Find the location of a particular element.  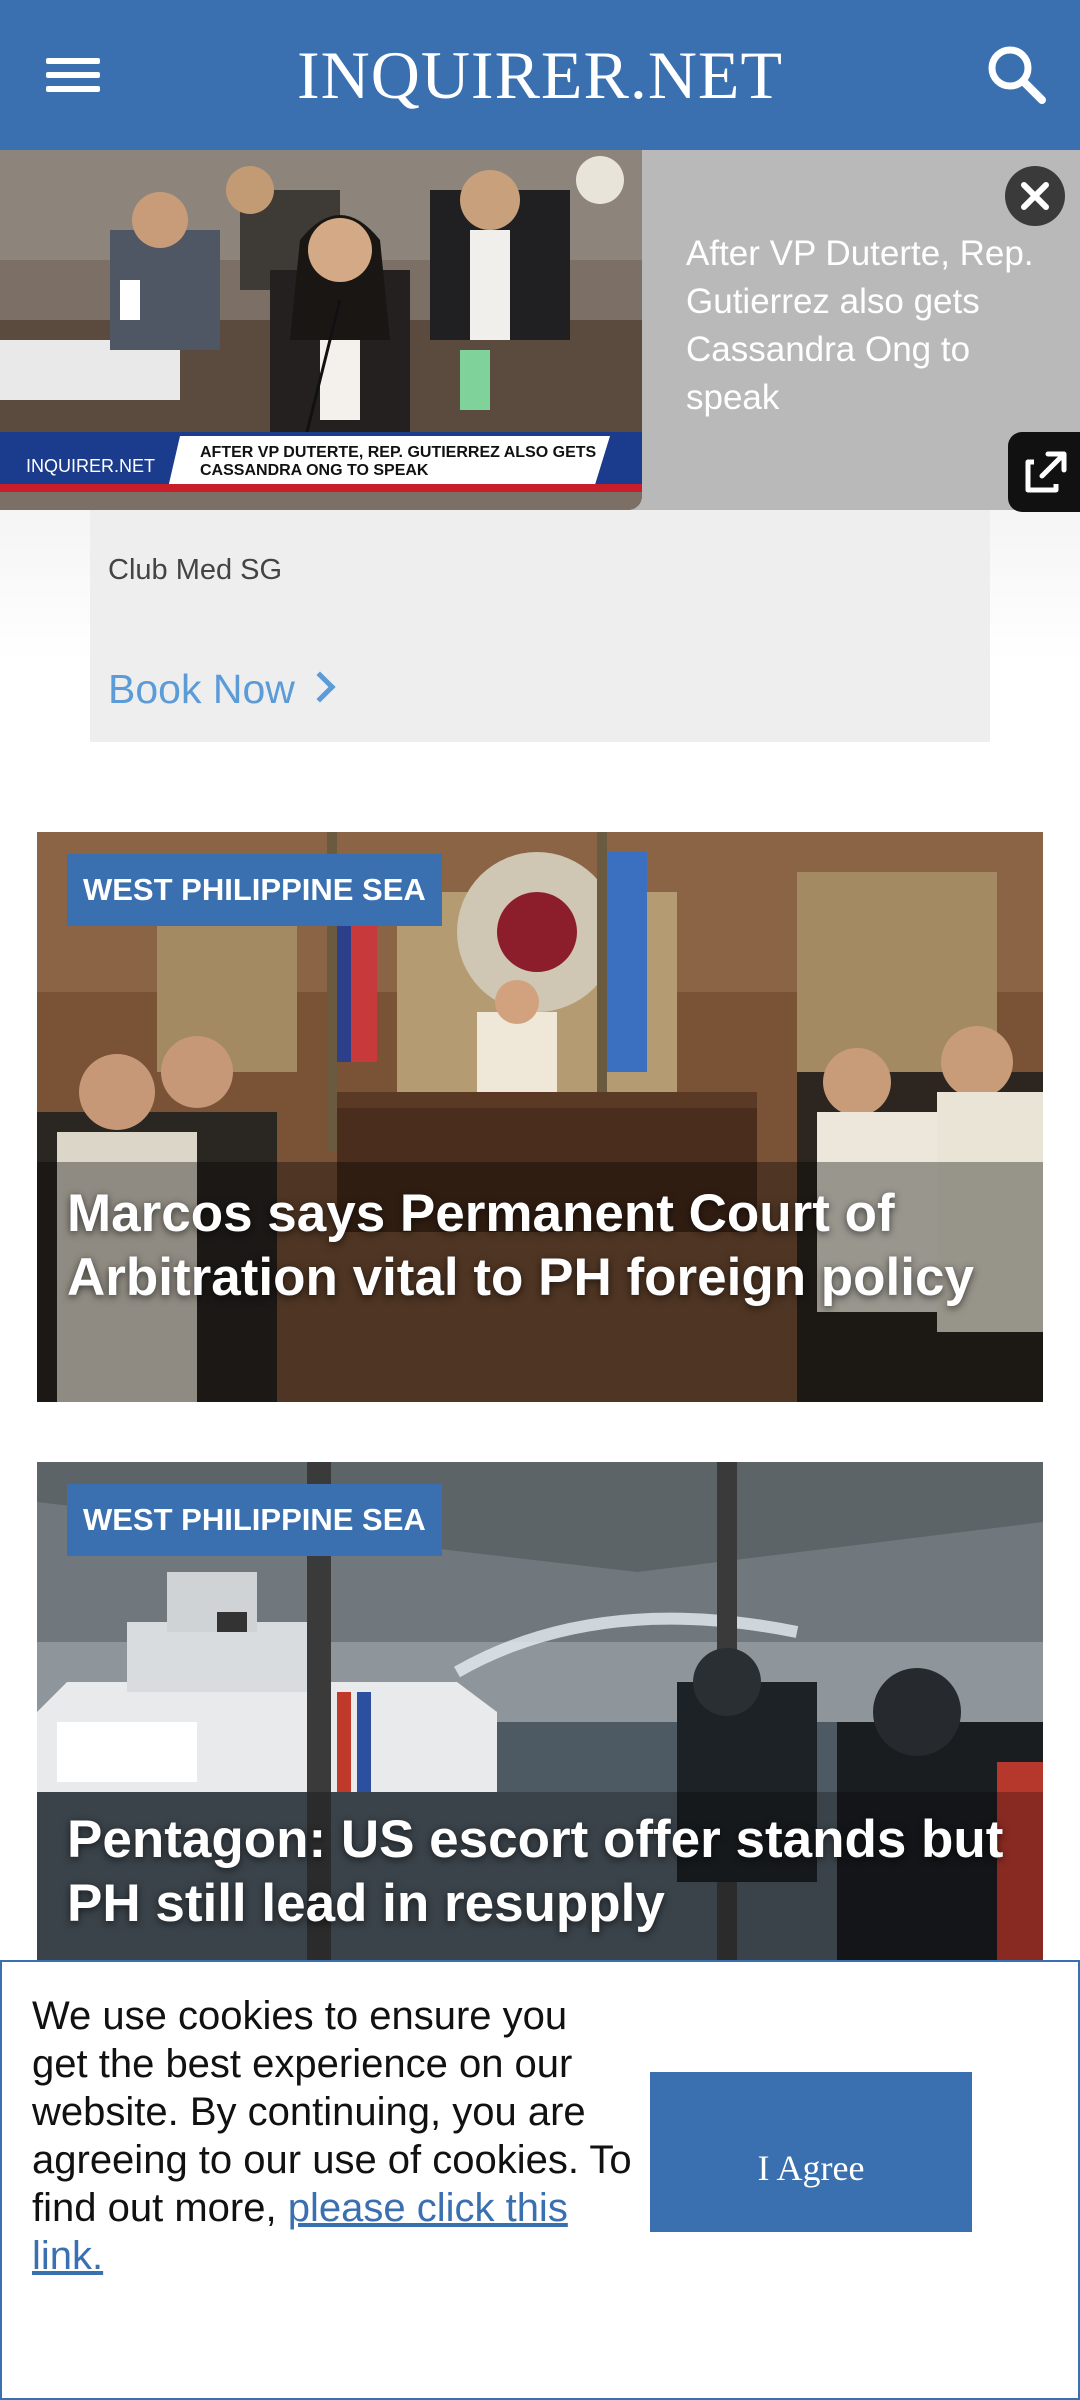

ad-advertiser: Club Med SG is located at coordinates (195, 570).